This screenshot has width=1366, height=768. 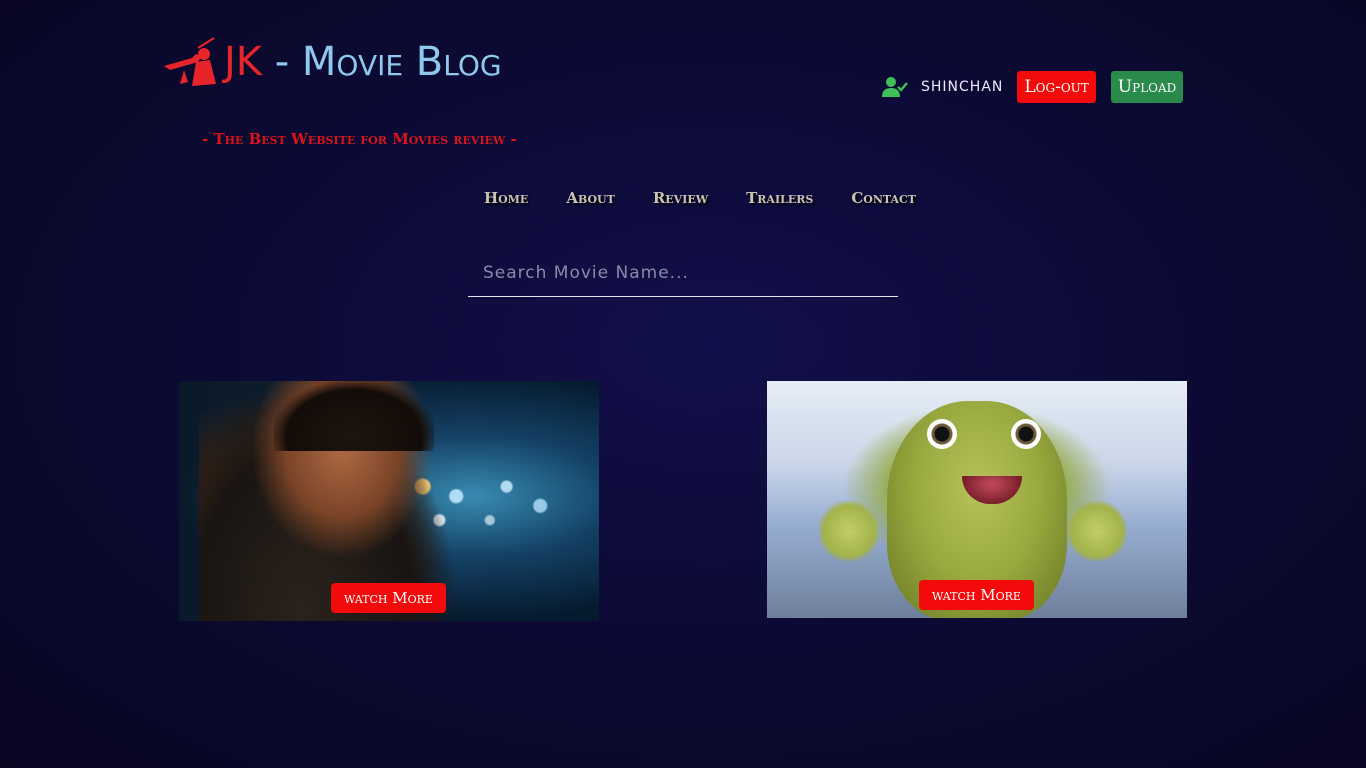 I want to click on nav-about: About, so click(x=590, y=198).